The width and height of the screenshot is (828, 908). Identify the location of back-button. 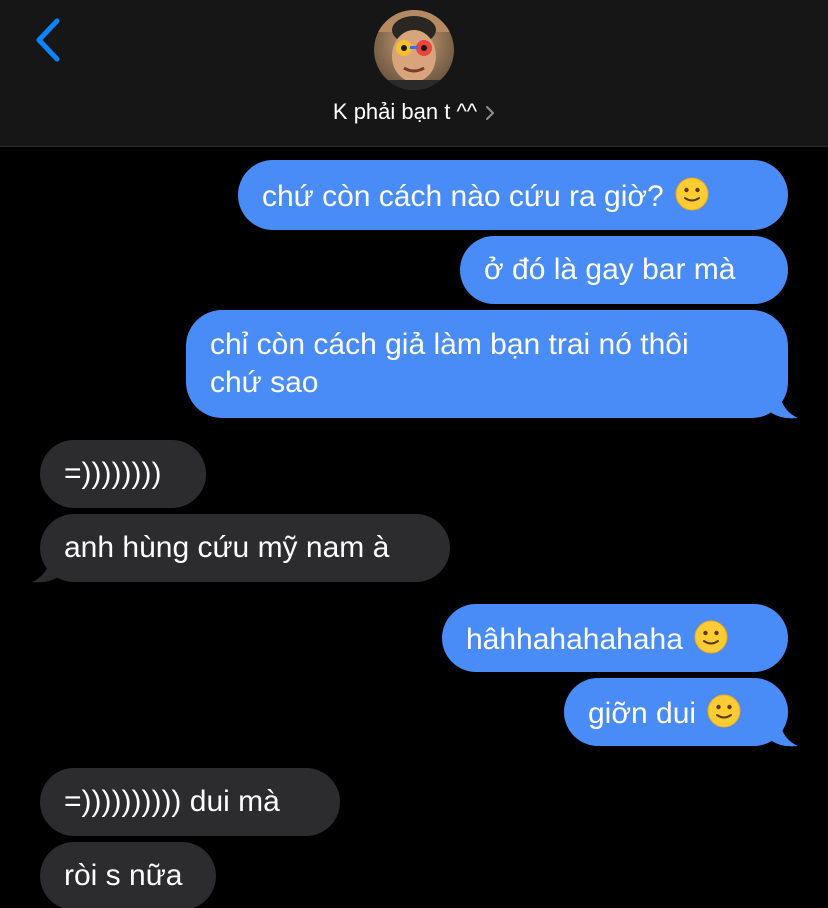
(48, 40).